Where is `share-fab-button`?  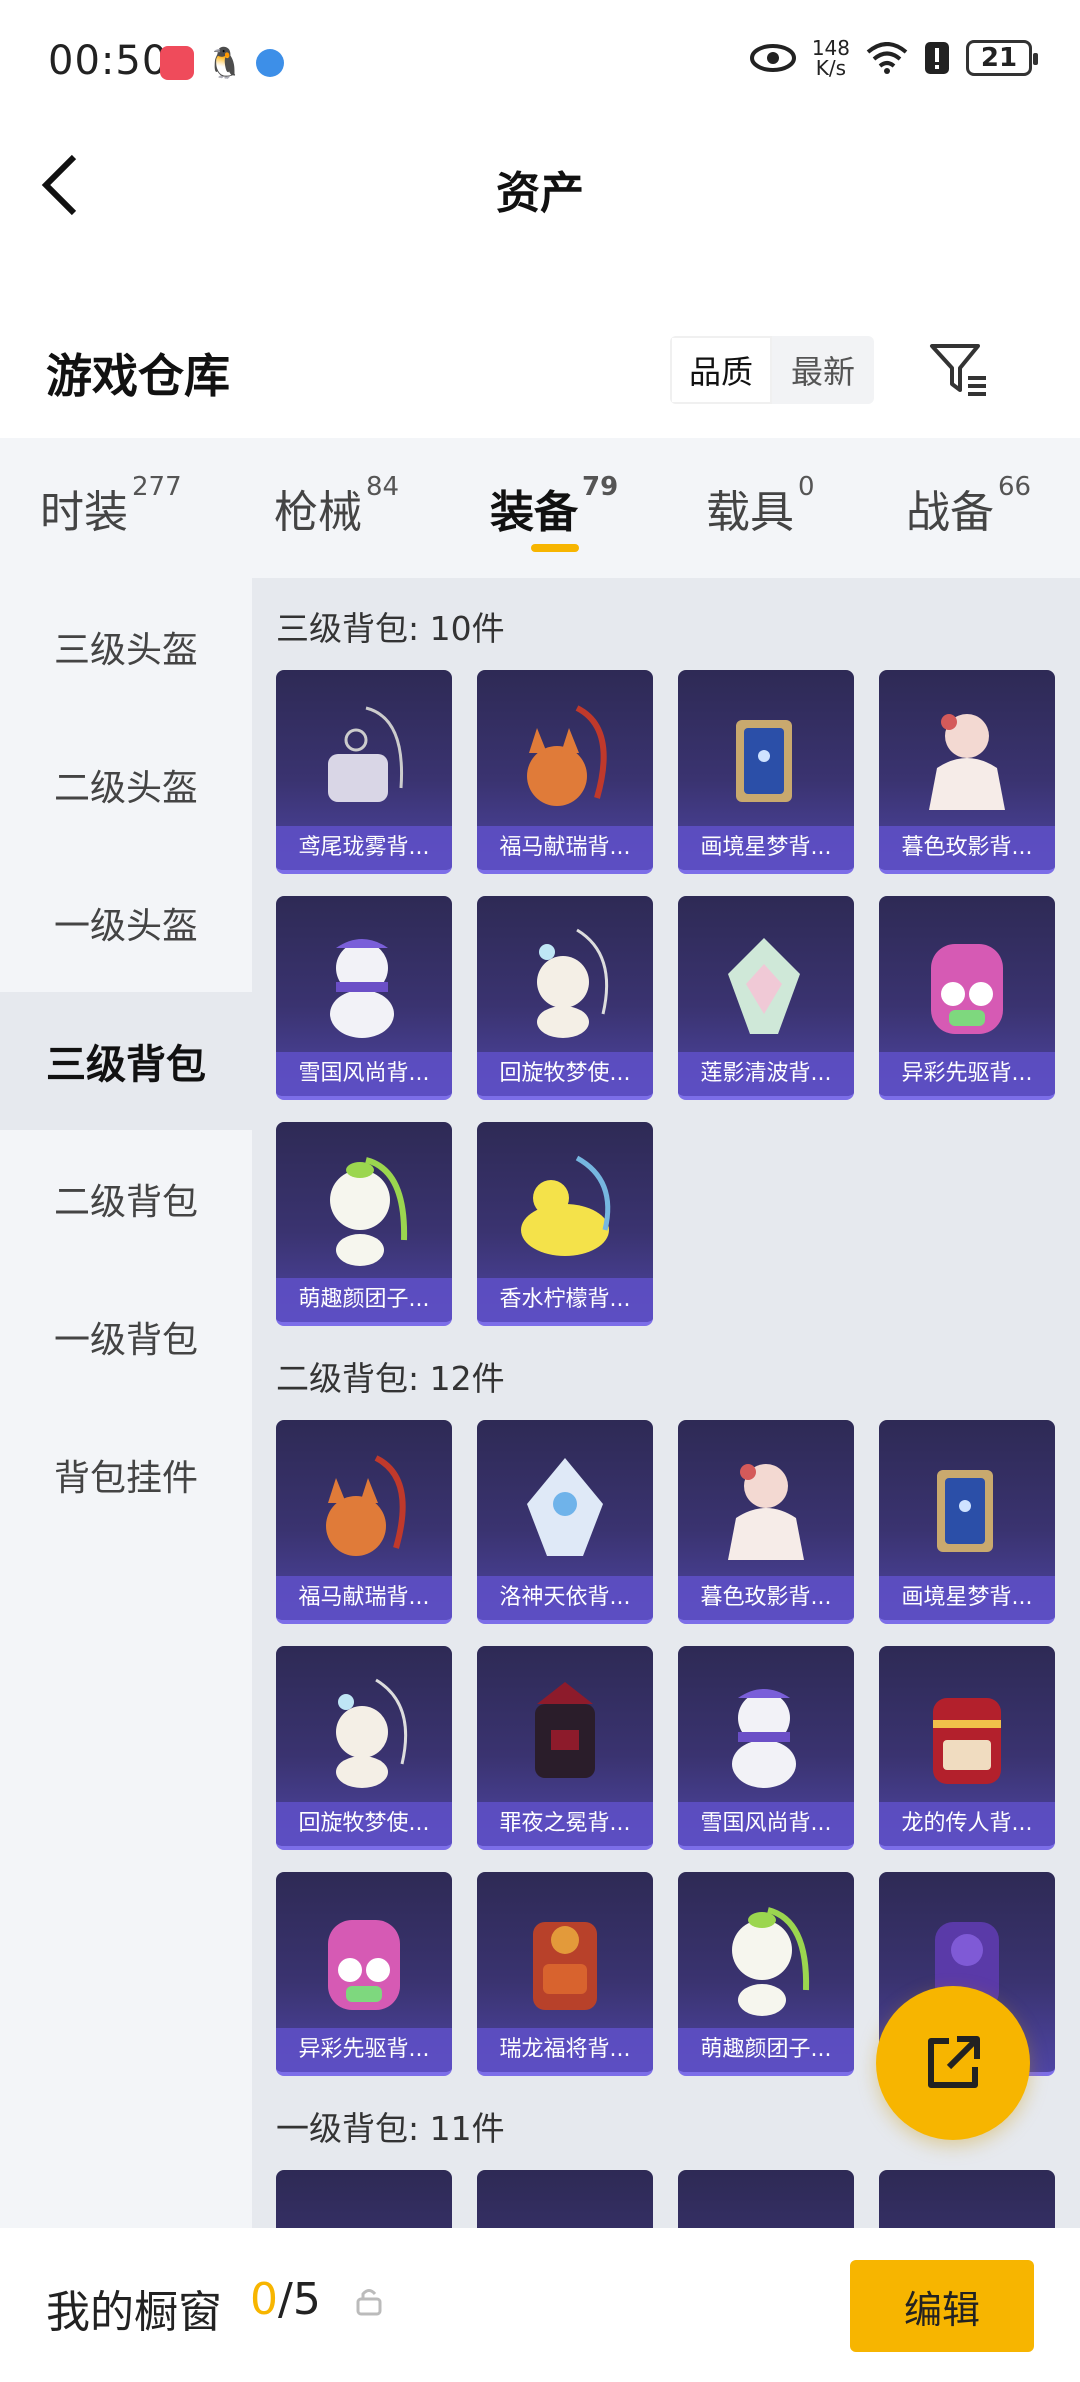
share-fab-button is located at coordinates (953, 2063).